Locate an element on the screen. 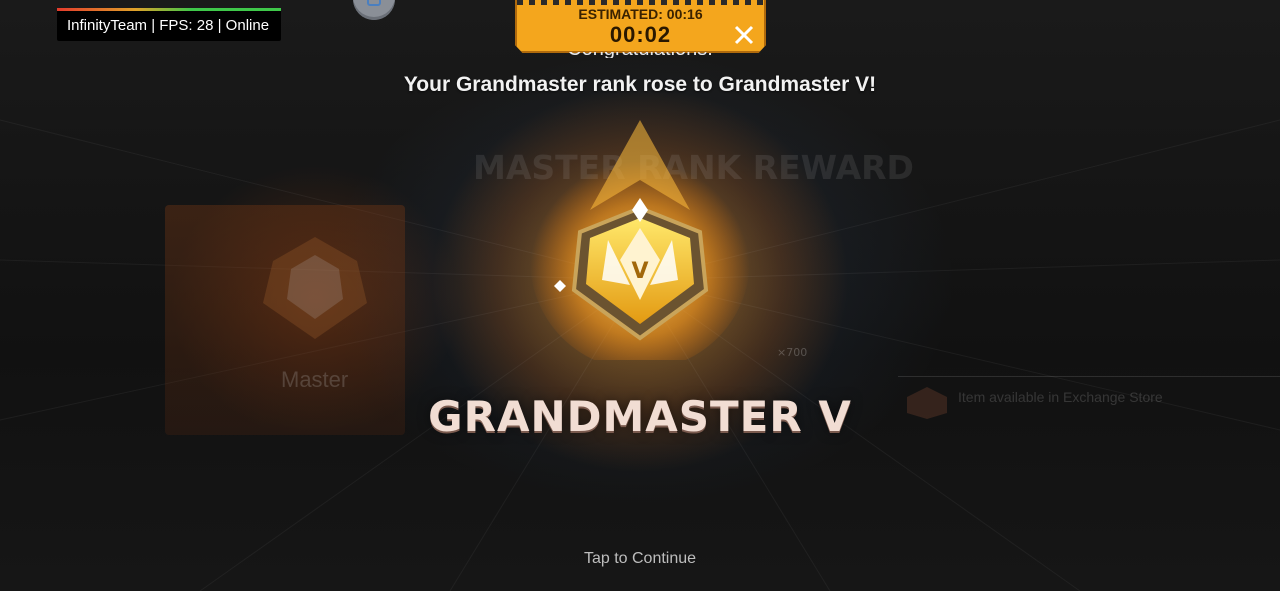 The height and width of the screenshot is (591, 1280). timer-elapsed: 00:02 is located at coordinates (640, 34).